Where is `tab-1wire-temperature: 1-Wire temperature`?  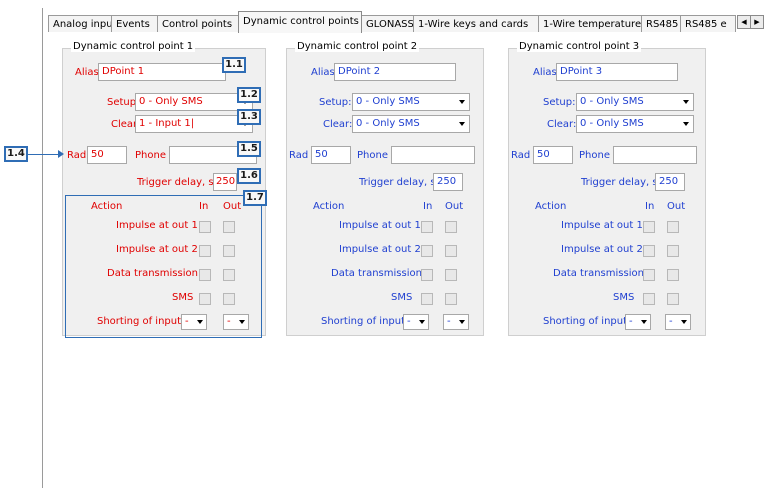 tab-1wire-temperature: 1-Wire temperature is located at coordinates (590, 23).